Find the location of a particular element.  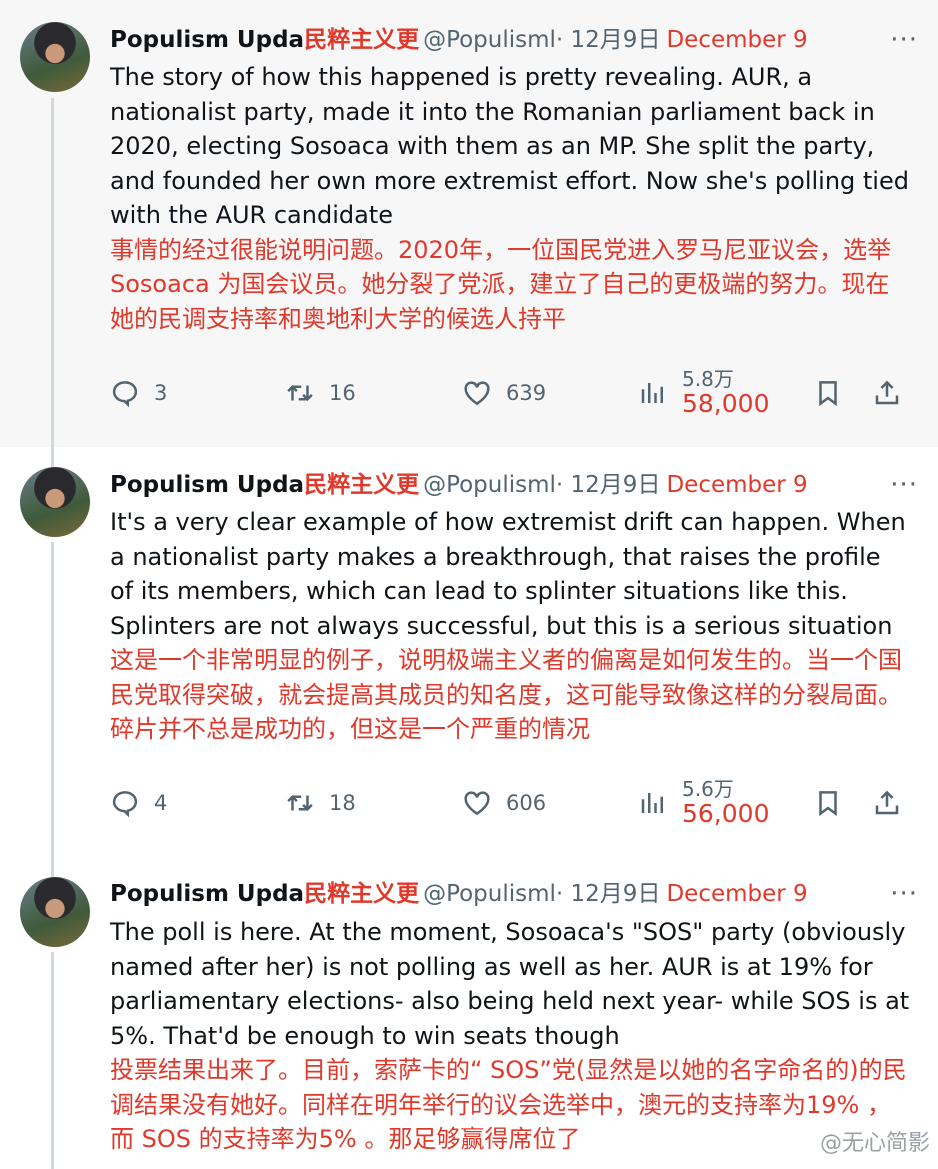

views-button: 5.8万 58,000 is located at coordinates (703, 393).